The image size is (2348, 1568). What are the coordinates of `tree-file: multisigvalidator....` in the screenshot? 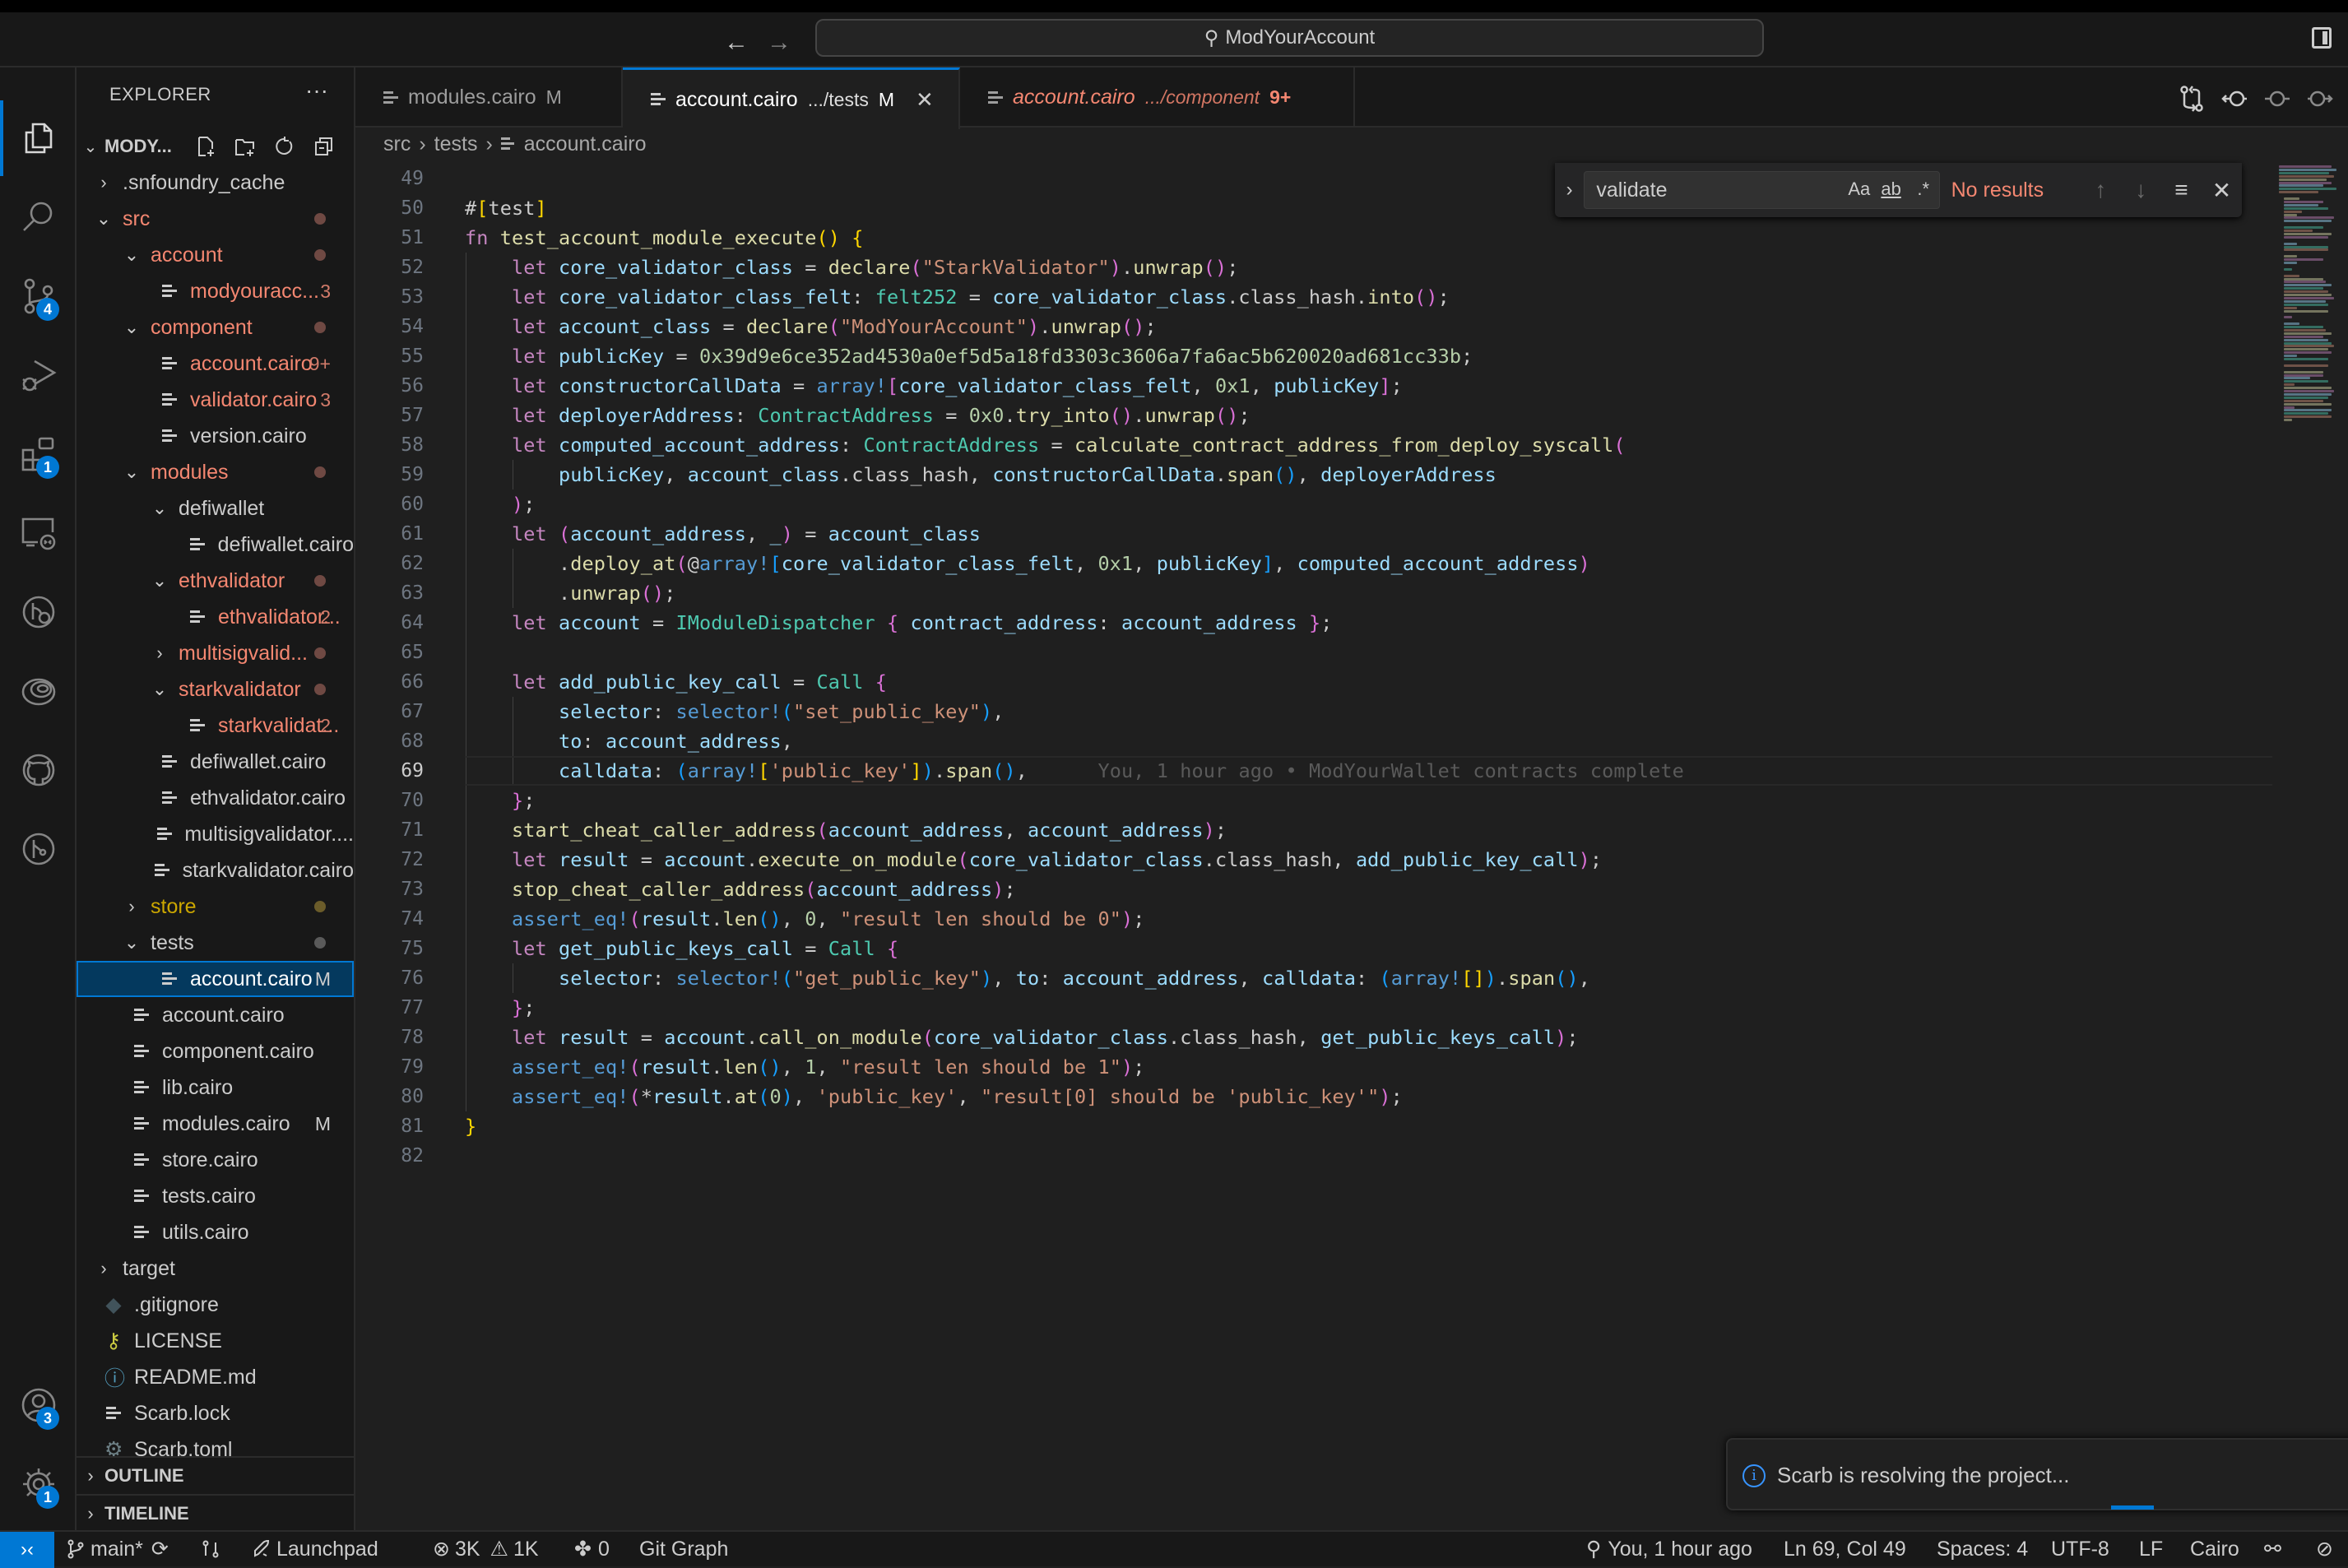 It's located at (215, 834).